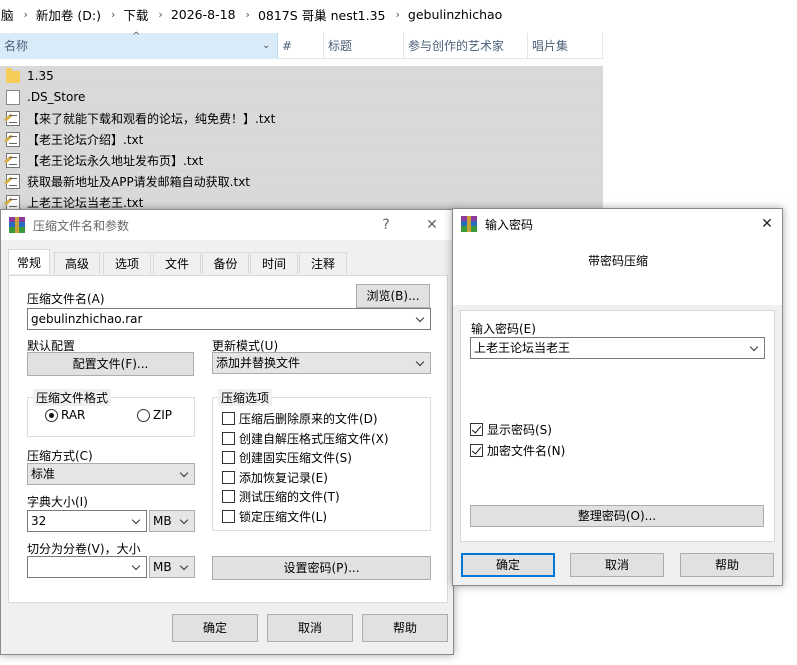 The width and height of the screenshot is (797, 665). Describe the element at coordinates (321, 363) in the screenshot. I see `update-mode-select: 添加并替换文件` at that location.